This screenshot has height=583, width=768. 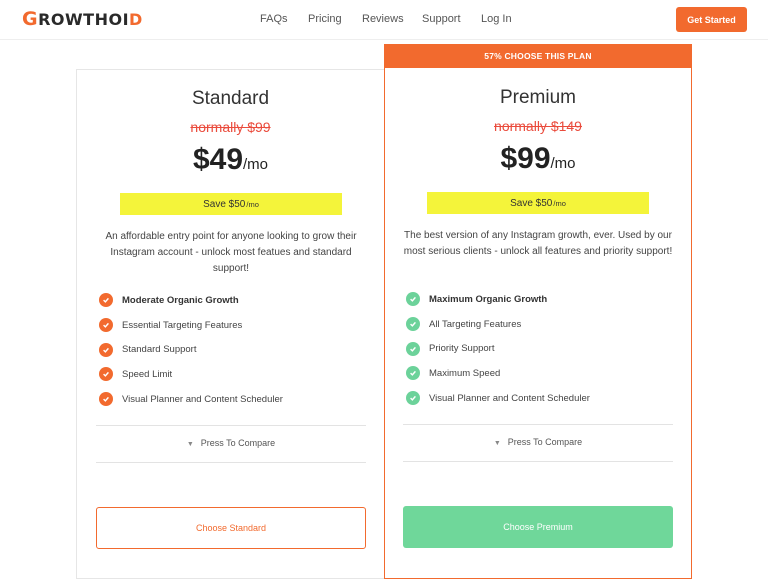 I want to click on feature-item: Standard Support, so click(x=191, y=349).